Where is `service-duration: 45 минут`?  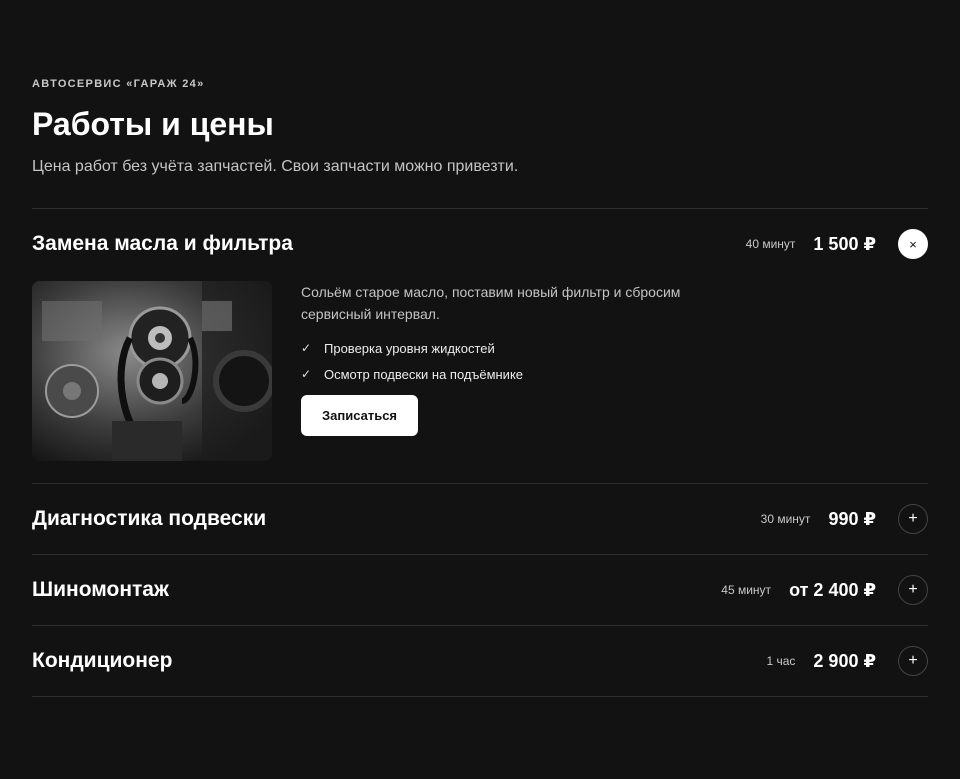 service-duration: 45 минут is located at coordinates (746, 590).